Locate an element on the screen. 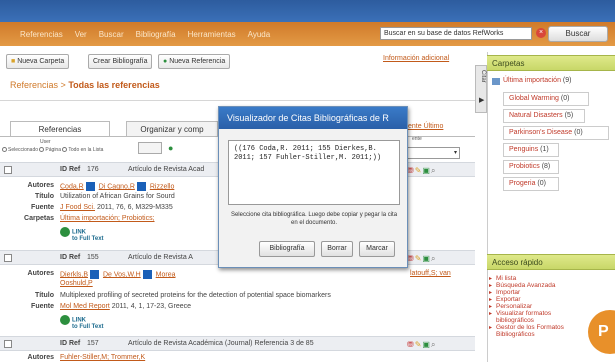 Image resolution: width=615 pixels, height=362 pixels. folder-item: Parkinson's Disease (0) is located at coordinates (556, 133).